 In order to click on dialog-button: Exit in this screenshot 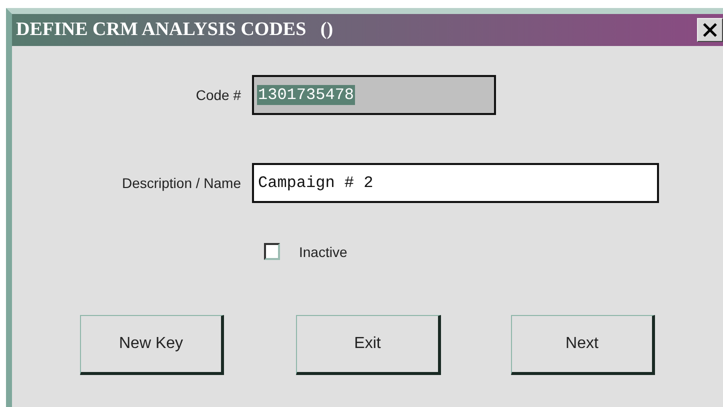, I will do `click(368, 345)`.